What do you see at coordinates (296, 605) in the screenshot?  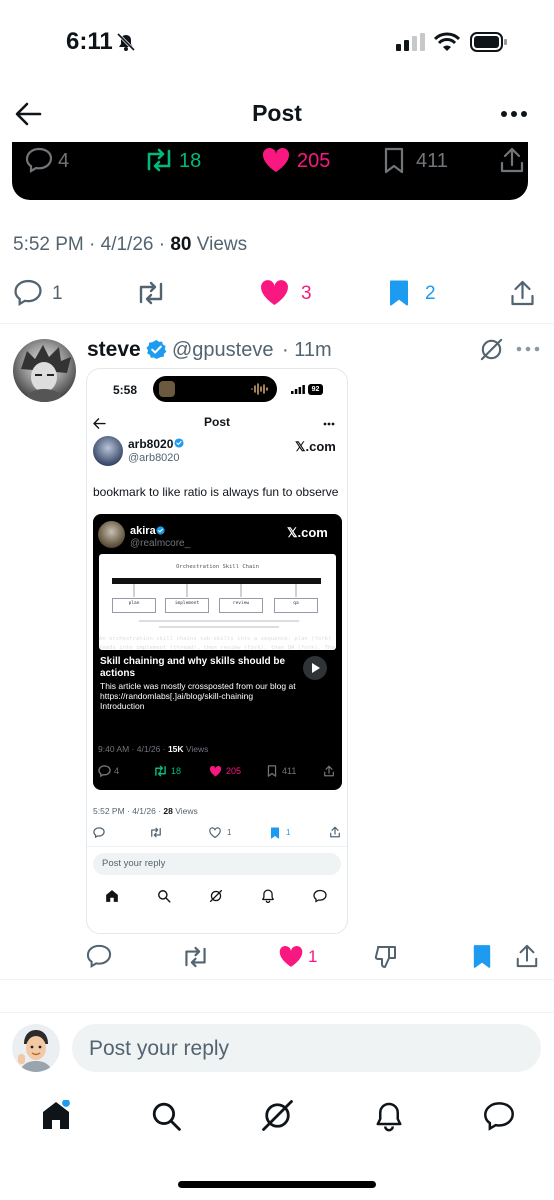 I see `diagram-box: qa` at bounding box center [296, 605].